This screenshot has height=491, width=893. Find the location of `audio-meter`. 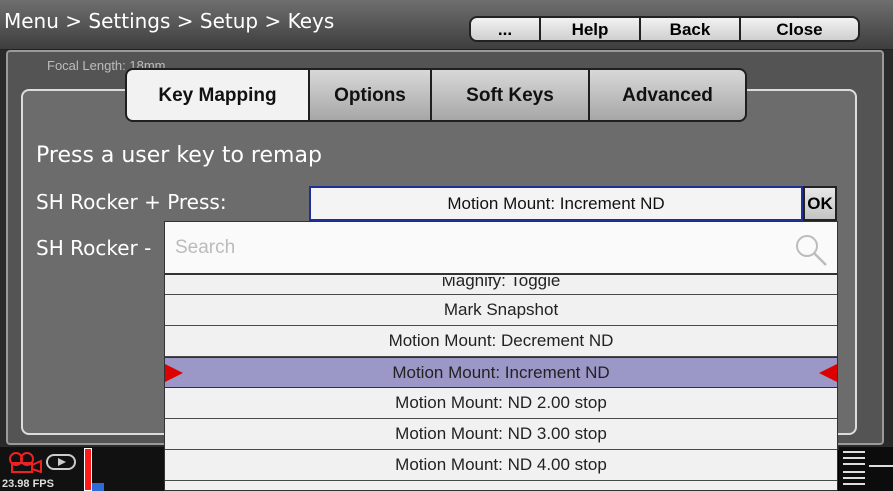

audio-meter is located at coordinates (866, 469).